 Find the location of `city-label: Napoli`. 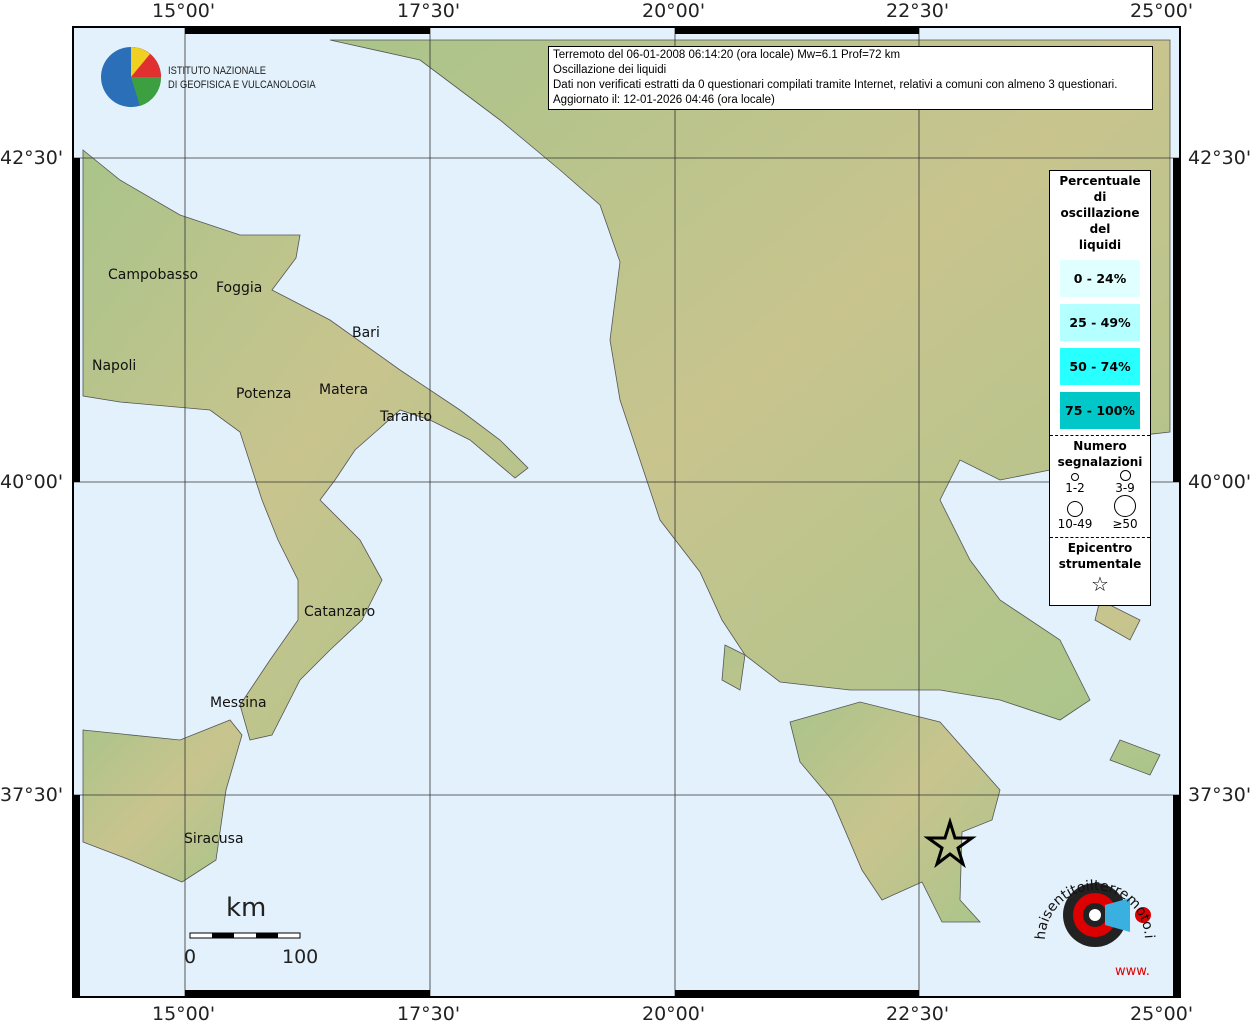

city-label: Napoli is located at coordinates (114, 366).